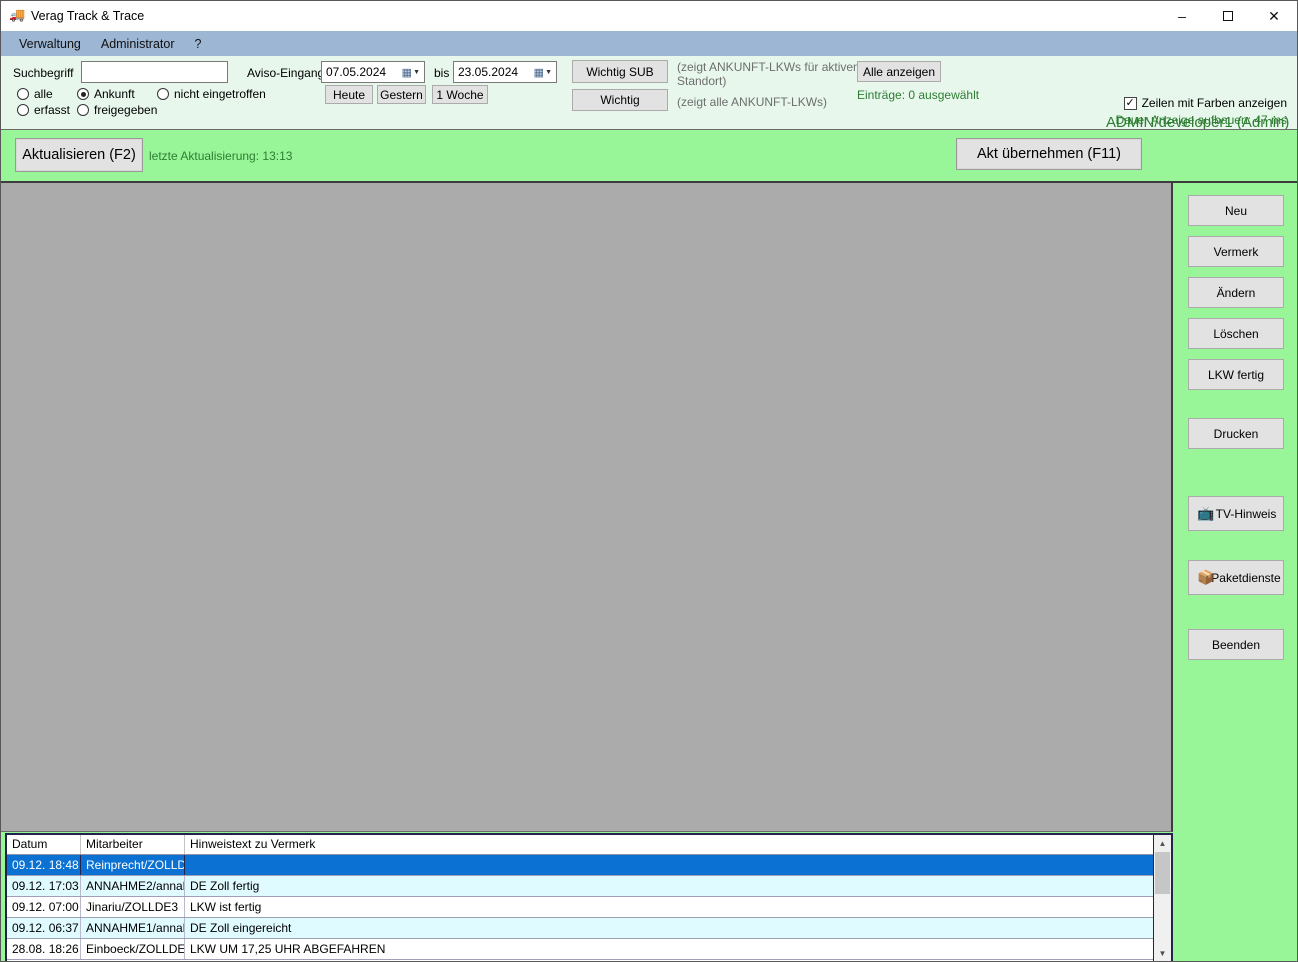  Describe the element at coordinates (44, 886) in the screenshot. I see `cell-datum: 09.12. 17:03` at that location.